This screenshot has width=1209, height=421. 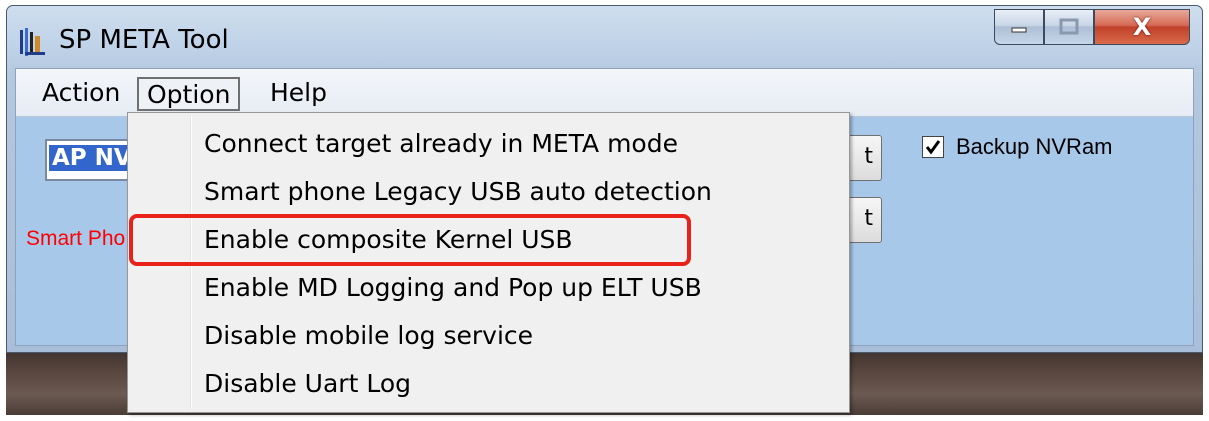 What do you see at coordinates (1034, 146) in the screenshot?
I see `backup-nvram-label: Backup NVRam` at bounding box center [1034, 146].